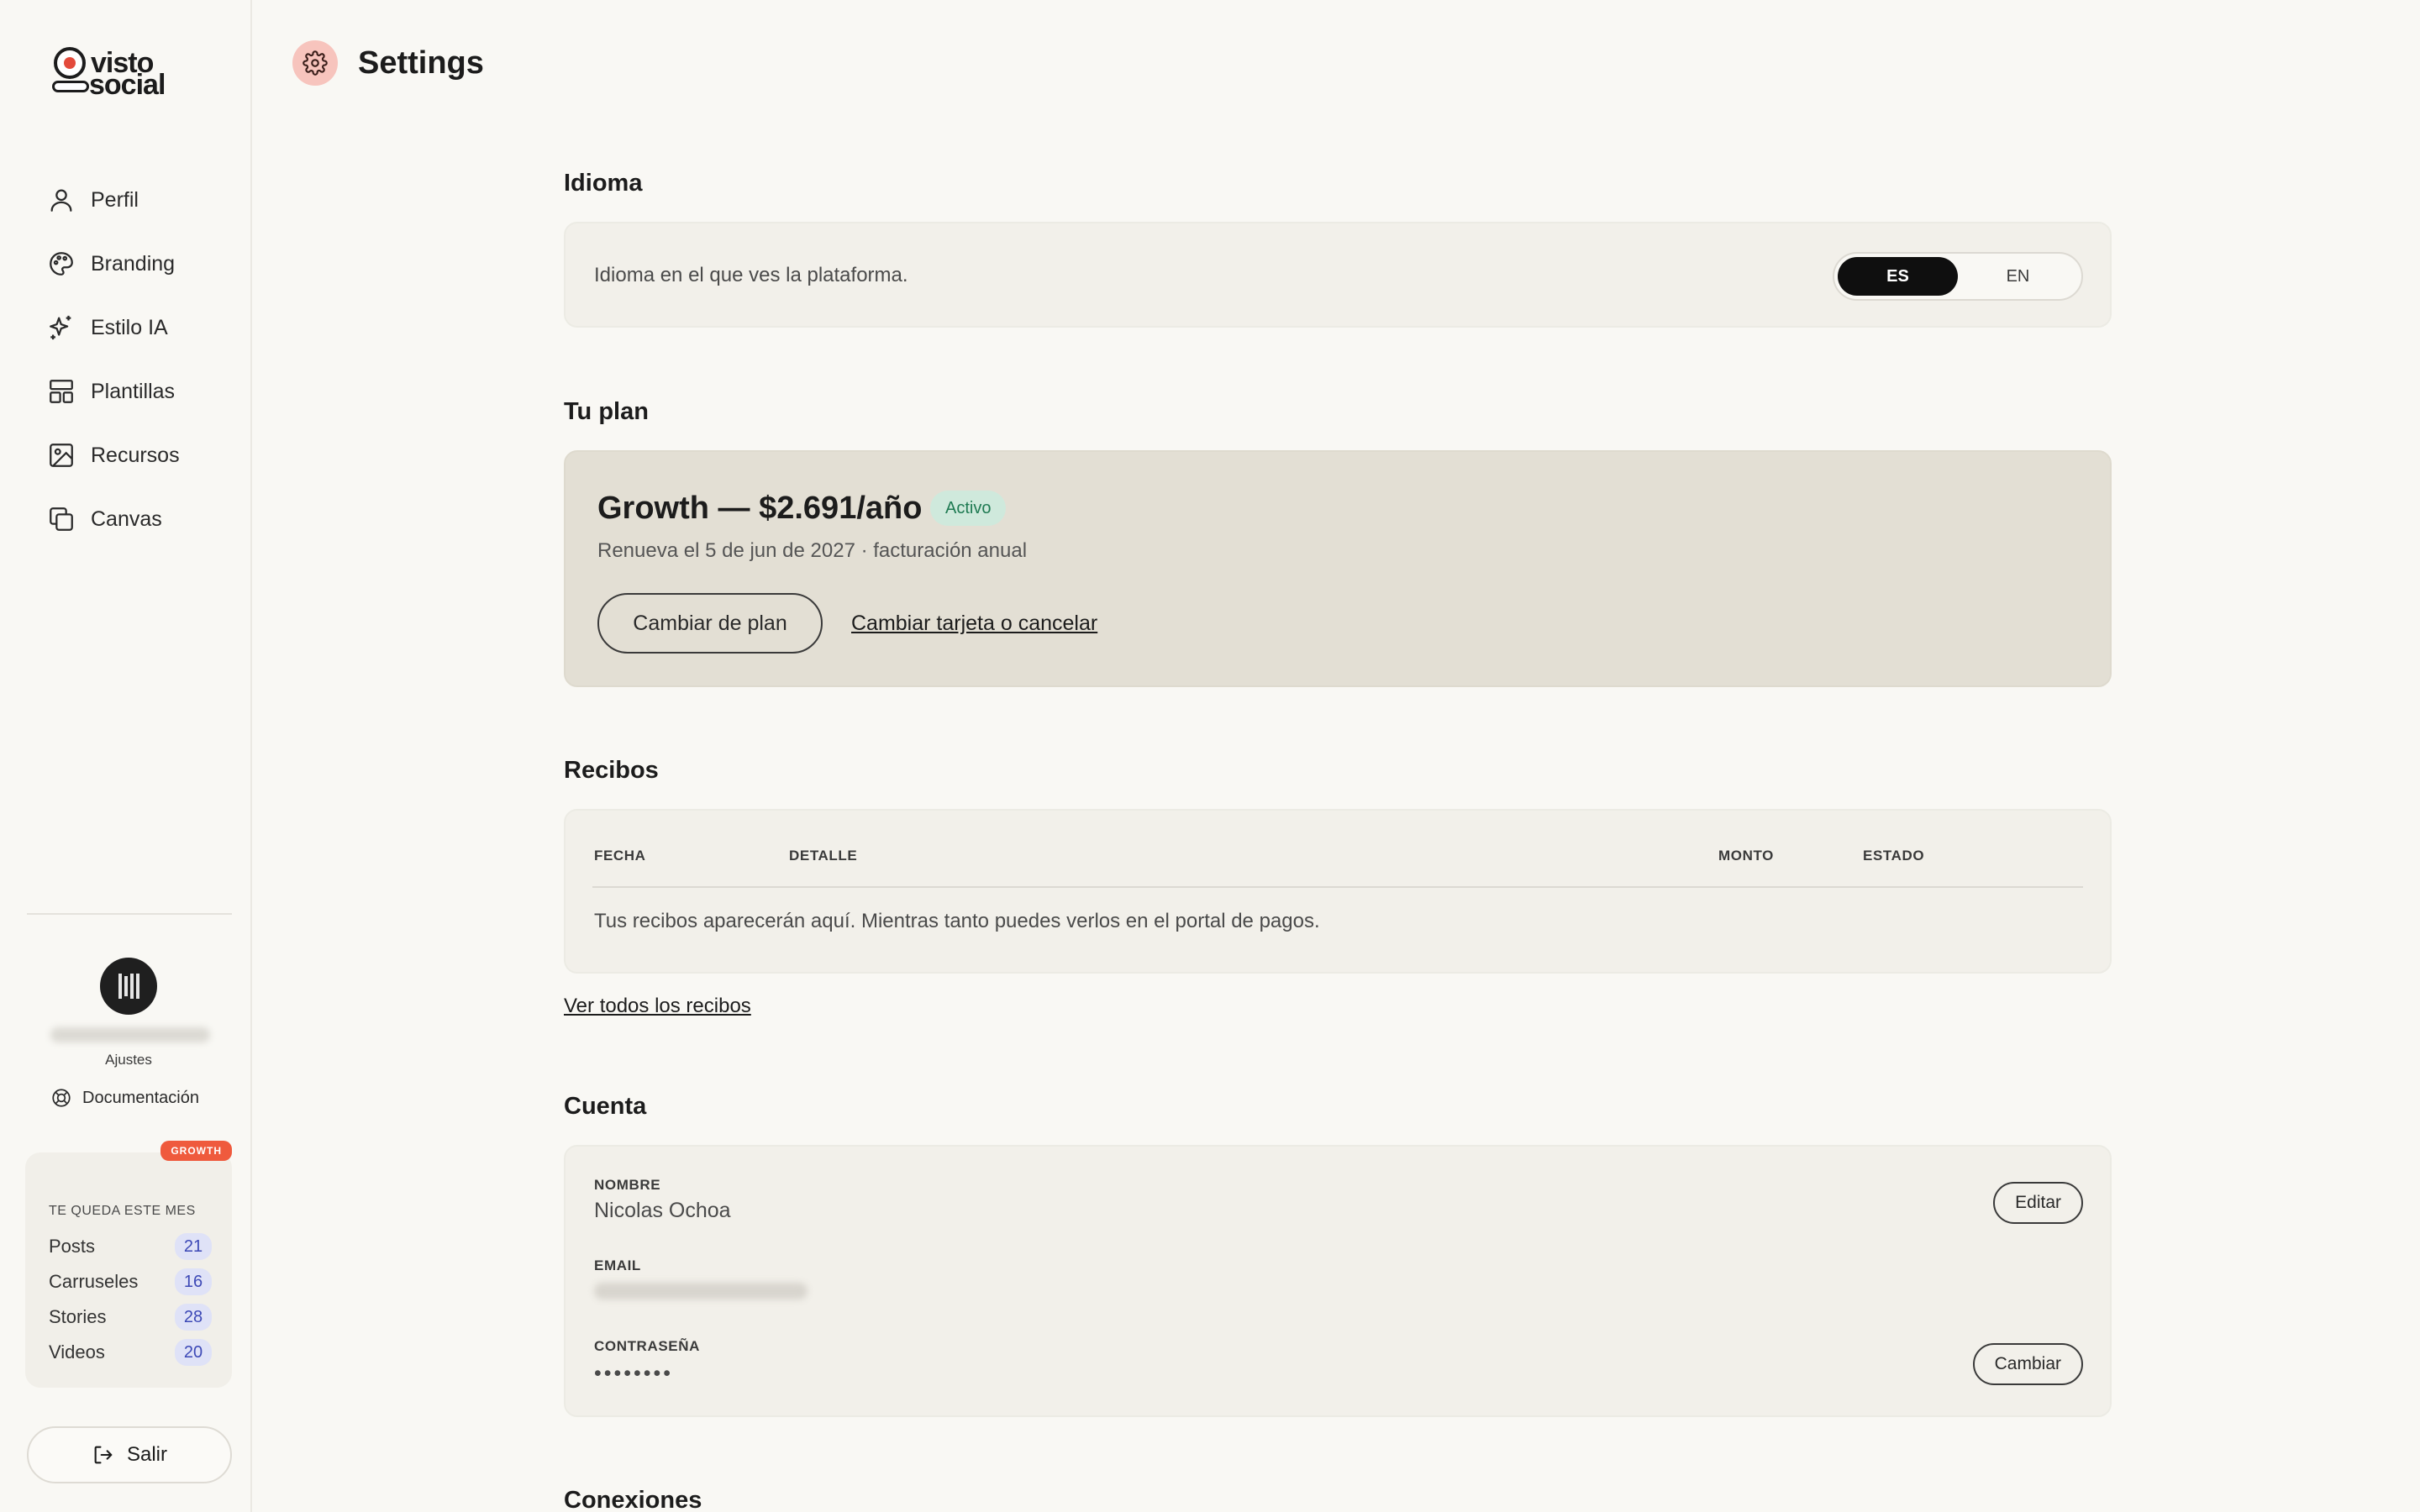 This screenshot has height=1512, width=2420. I want to click on page-header: Settings, so click(388, 63).